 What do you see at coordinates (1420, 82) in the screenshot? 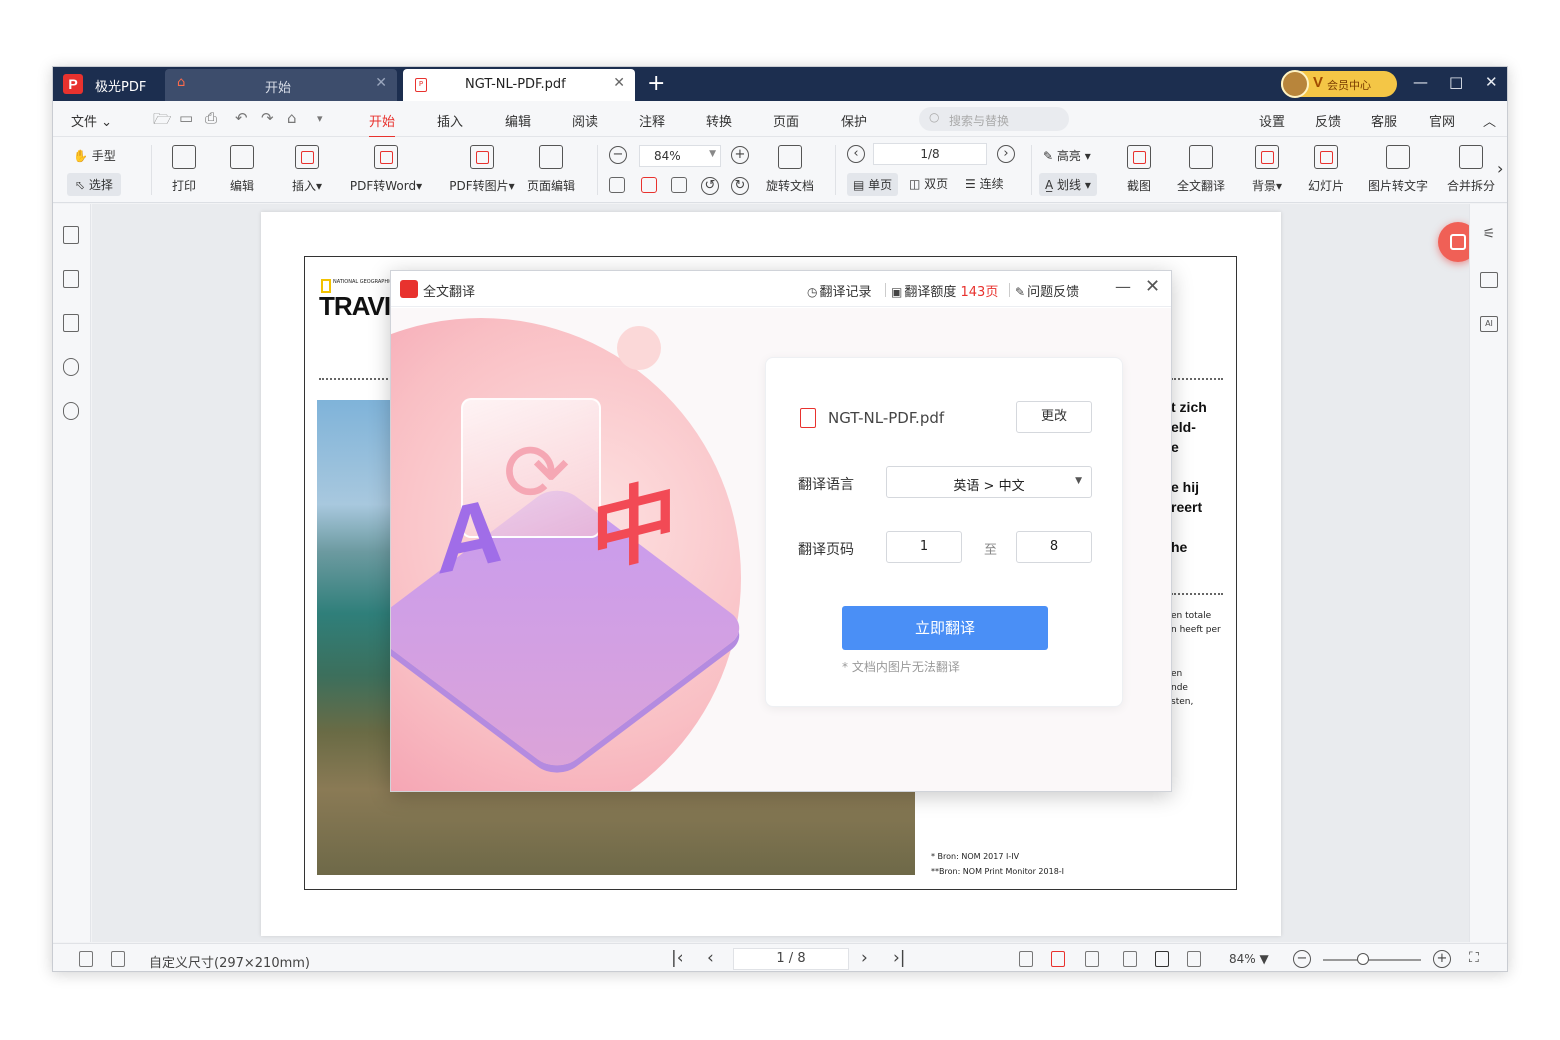
I see `minimize-button: —` at bounding box center [1420, 82].